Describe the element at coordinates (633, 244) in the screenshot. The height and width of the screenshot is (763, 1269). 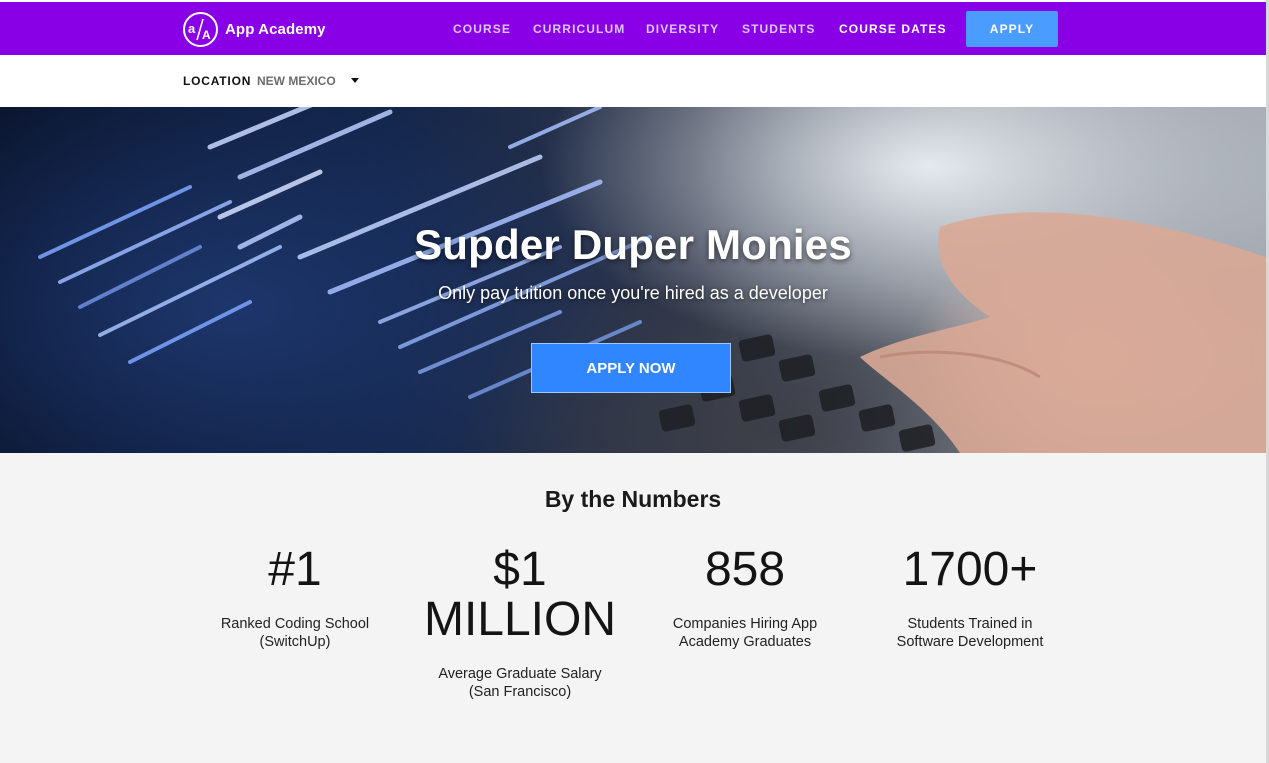
I see `hero-title: Supder Duper Monies` at that location.